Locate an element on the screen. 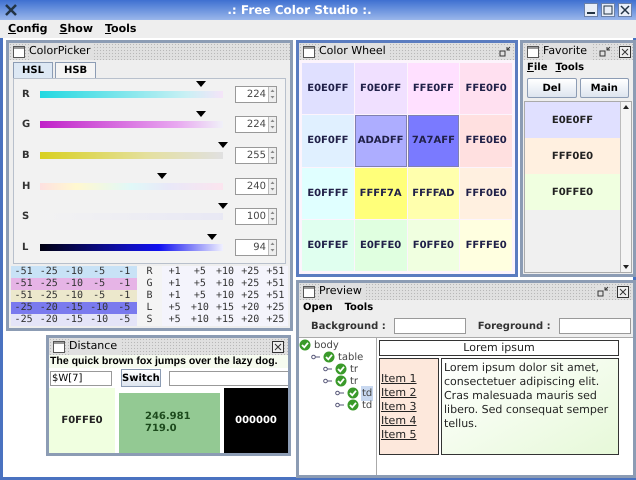 Image resolution: width=636 pixels, height=480 pixels. color-swatch: FFFF7A is located at coordinates (380, 193).